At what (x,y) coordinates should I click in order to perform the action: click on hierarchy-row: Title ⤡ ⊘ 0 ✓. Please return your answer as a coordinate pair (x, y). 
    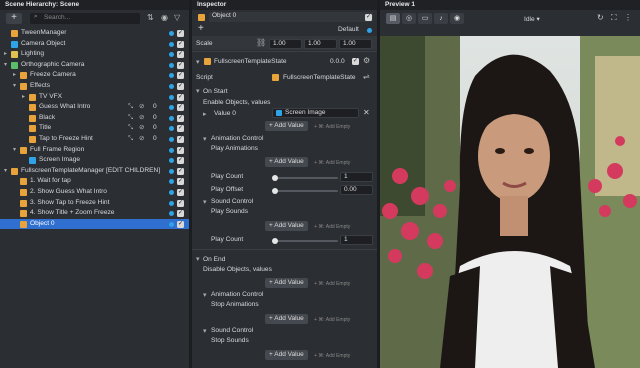
    Looking at the image, I should click on (94, 128).